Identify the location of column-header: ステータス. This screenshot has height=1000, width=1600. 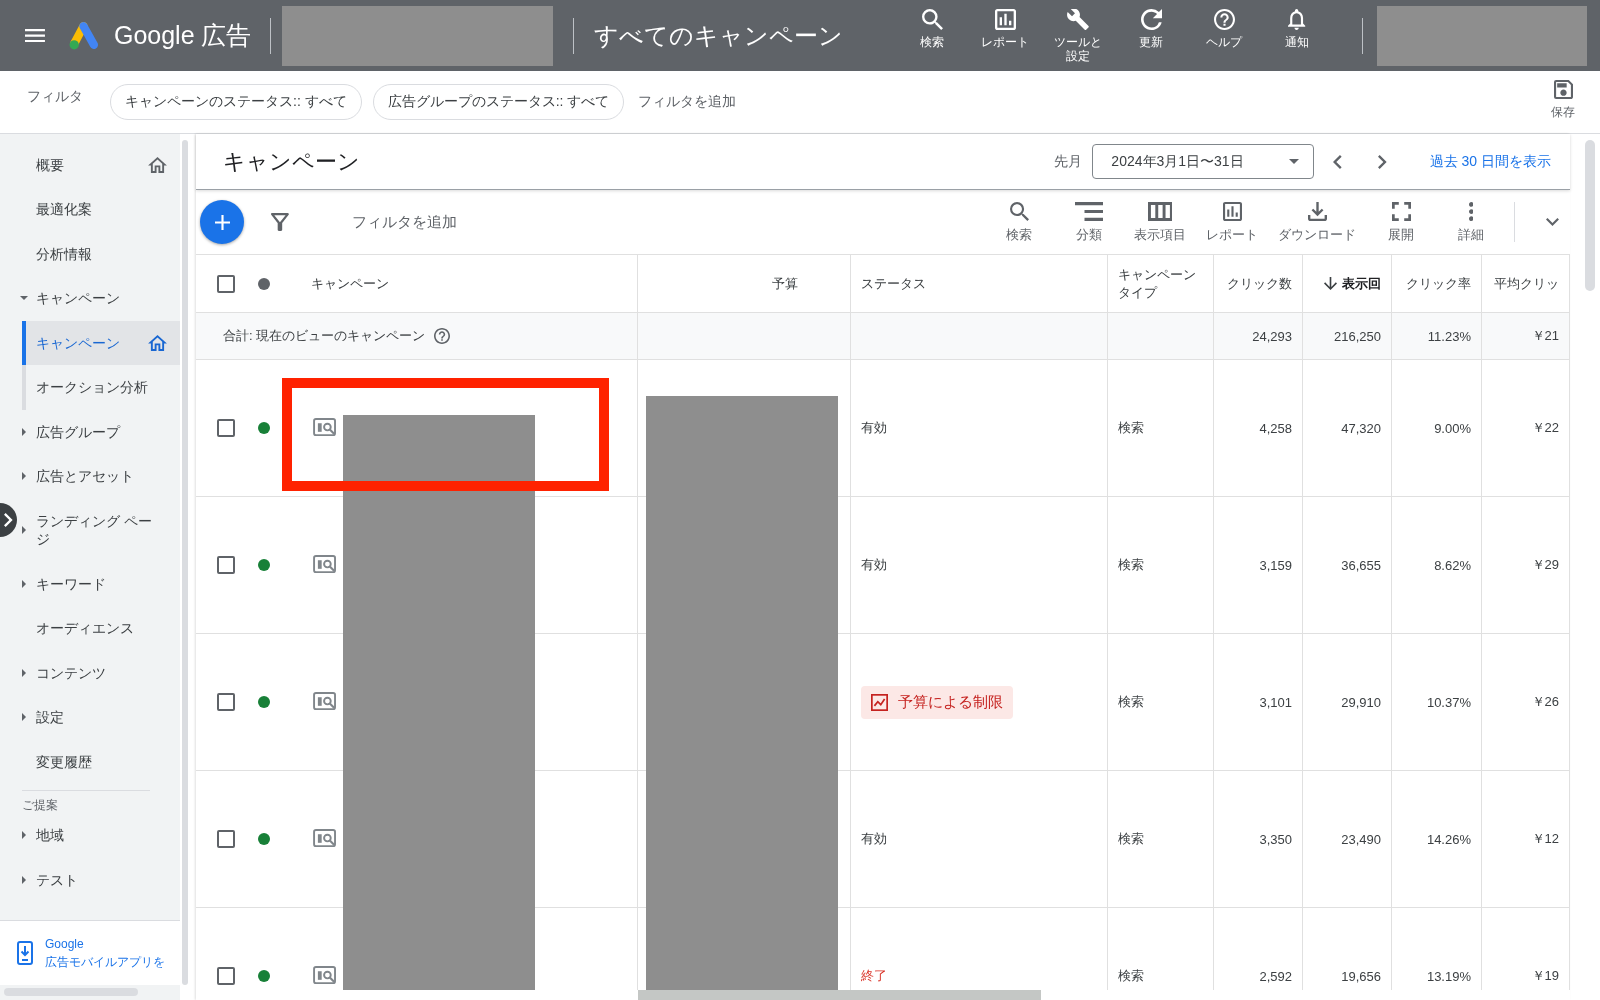
(893, 283).